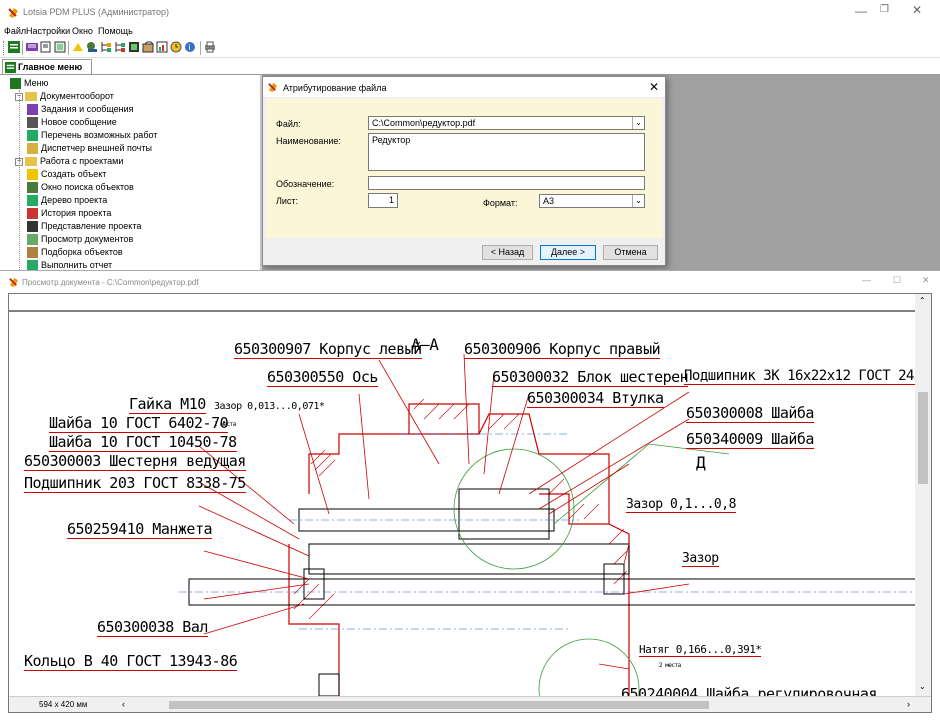 The image size is (940, 723). What do you see at coordinates (69, 264) in the screenshot?
I see `tree-item: Выполнить отчет` at bounding box center [69, 264].